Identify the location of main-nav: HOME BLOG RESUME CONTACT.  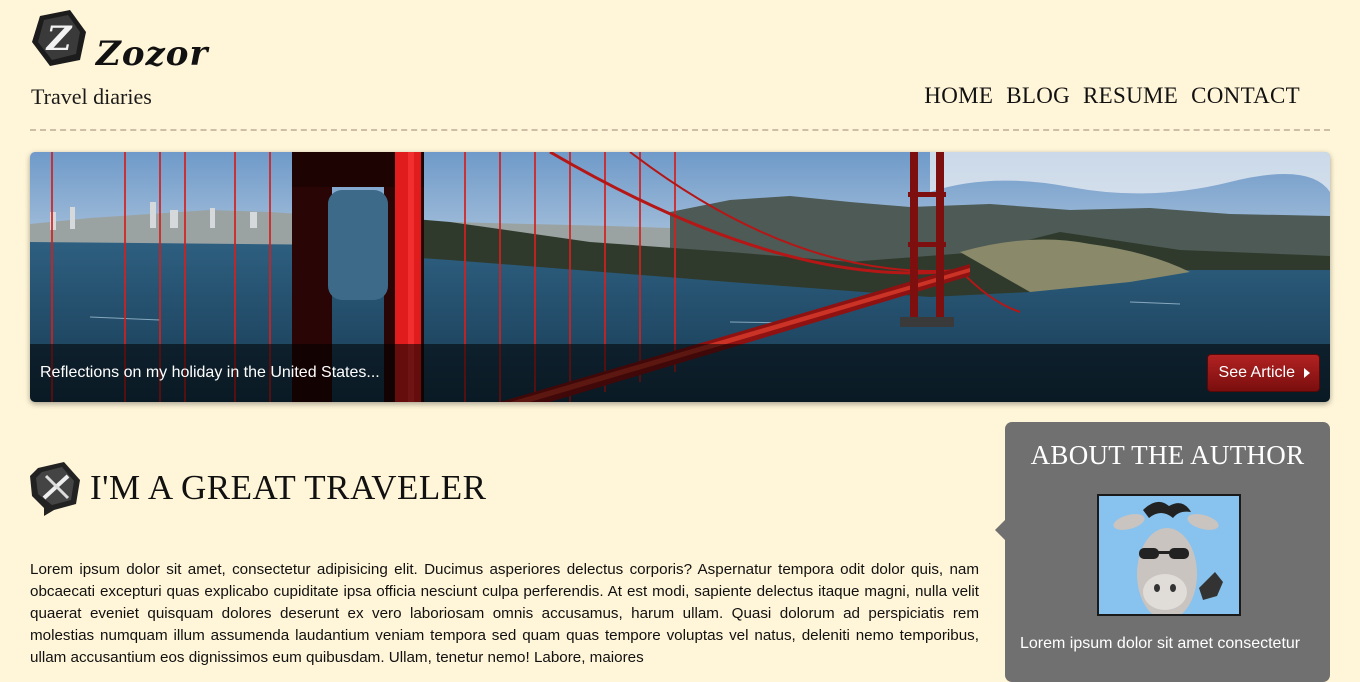
(1112, 96).